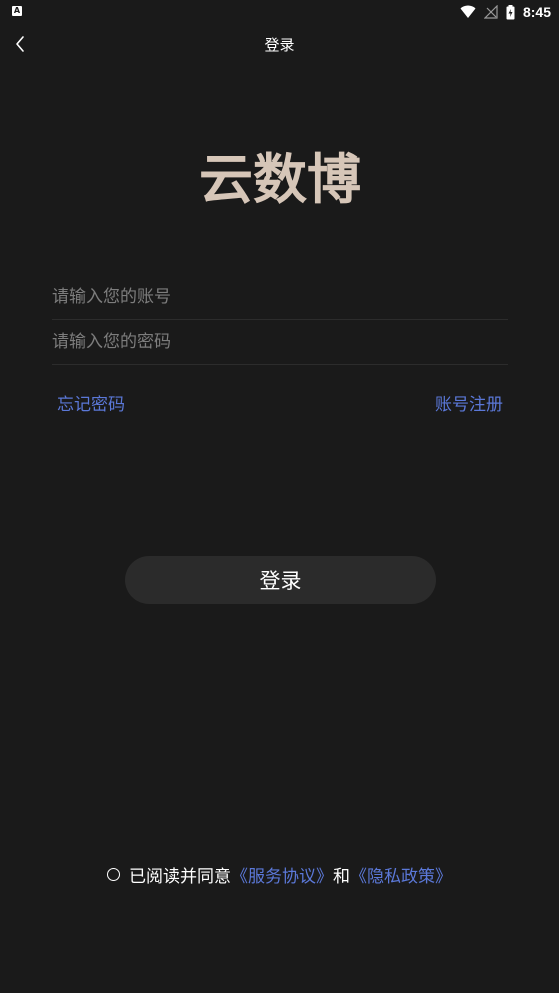 The height and width of the screenshot is (993, 559). Describe the element at coordinates (280, 580) in the screenshot. I see `login-button: 登录` at that location.